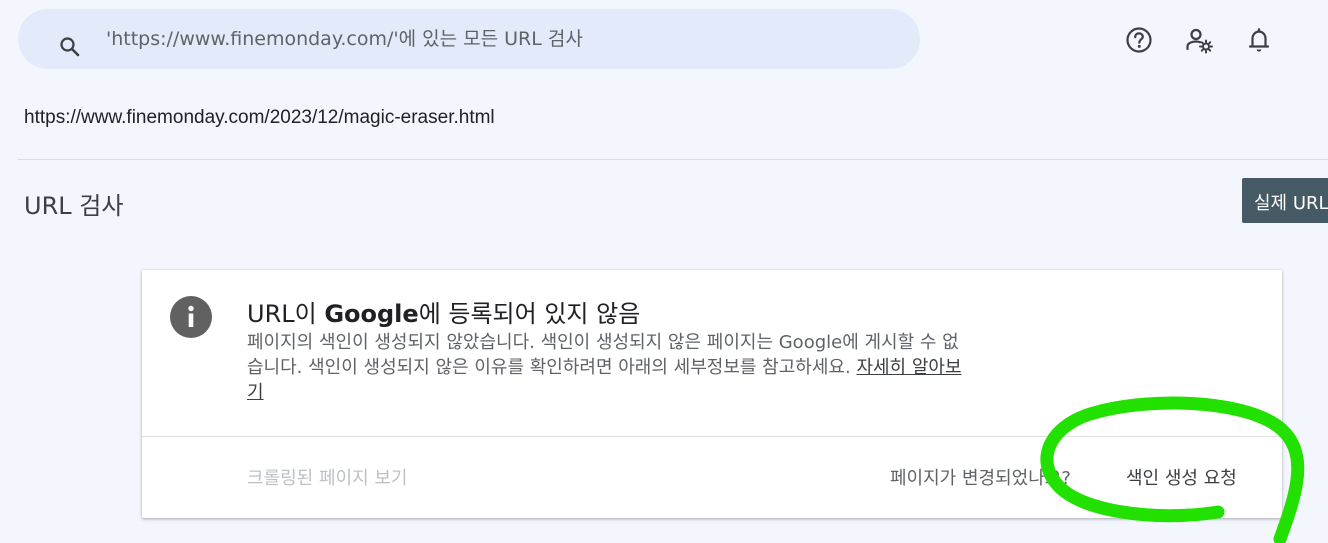  Describe the element at coordinates (327, 477) in the screenshot. I see `view-crawled-page-button: 크롤링된 페이지 보기` at that location.